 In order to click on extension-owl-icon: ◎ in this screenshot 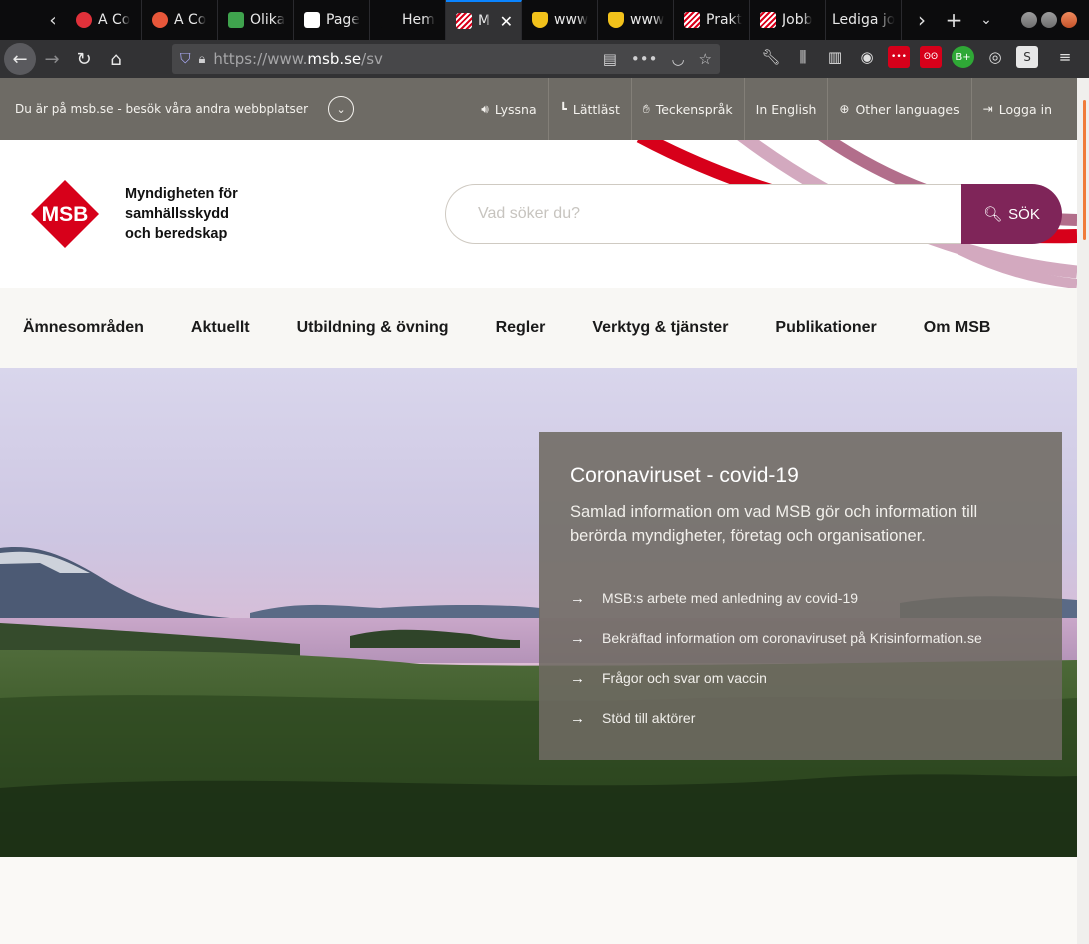, I will do `click(995, 57)`.